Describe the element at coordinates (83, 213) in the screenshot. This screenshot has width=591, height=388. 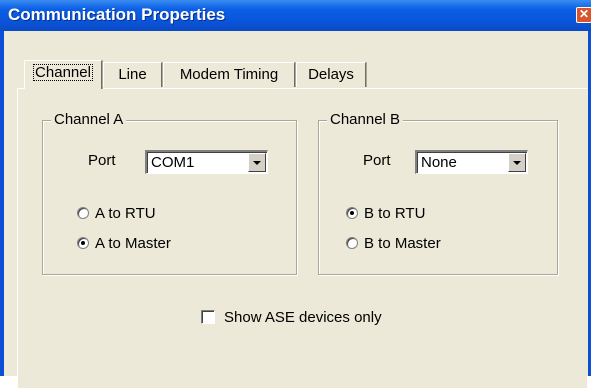
I see `radio-a-to-rtu-circle` at that location.